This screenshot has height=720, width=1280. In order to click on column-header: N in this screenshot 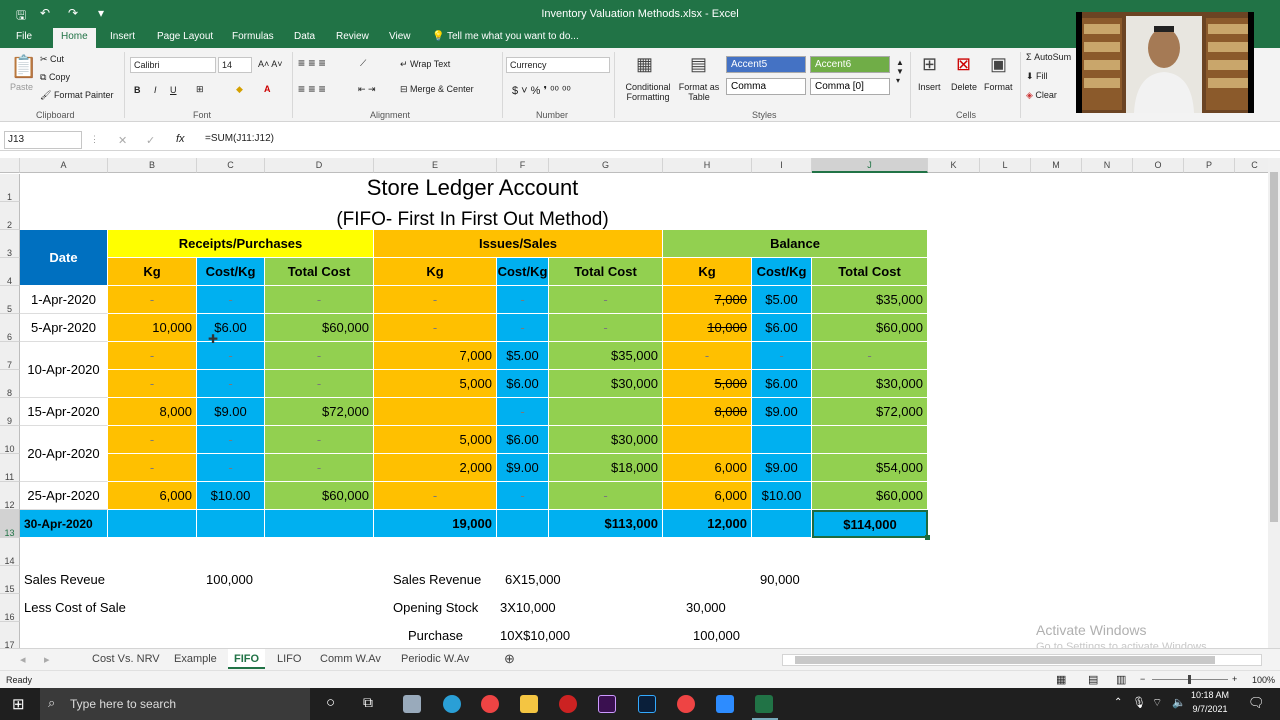, I will do `click(1107, 165)`.